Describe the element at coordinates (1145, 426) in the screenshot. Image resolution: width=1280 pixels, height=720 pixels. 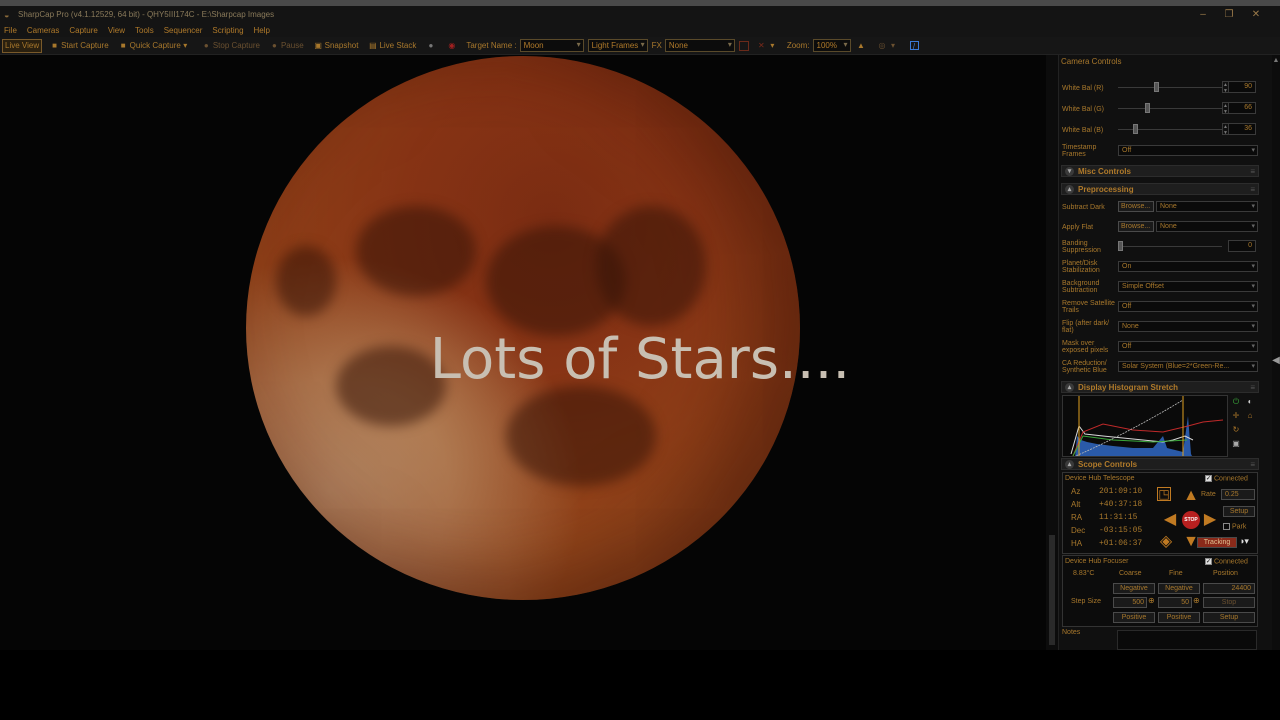
I see `histogram-display` at that location.